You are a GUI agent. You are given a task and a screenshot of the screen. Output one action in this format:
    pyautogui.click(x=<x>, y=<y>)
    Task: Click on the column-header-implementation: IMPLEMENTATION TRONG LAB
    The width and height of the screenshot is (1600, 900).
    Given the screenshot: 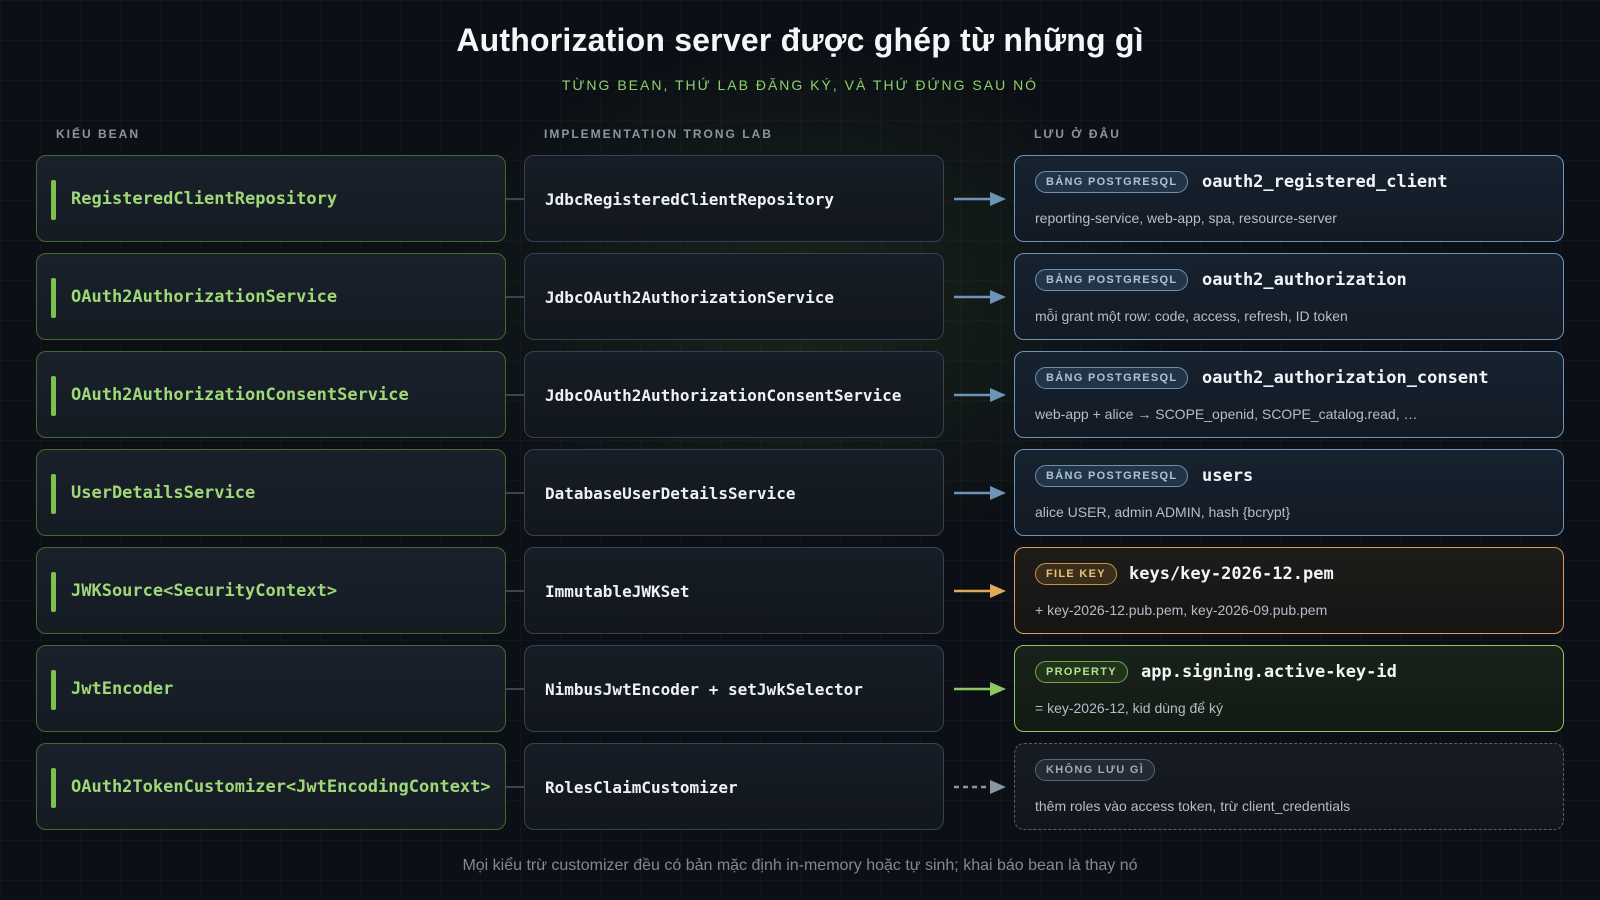 What is the action you would take?
    pyautogui.click(x=658, y=134)
    